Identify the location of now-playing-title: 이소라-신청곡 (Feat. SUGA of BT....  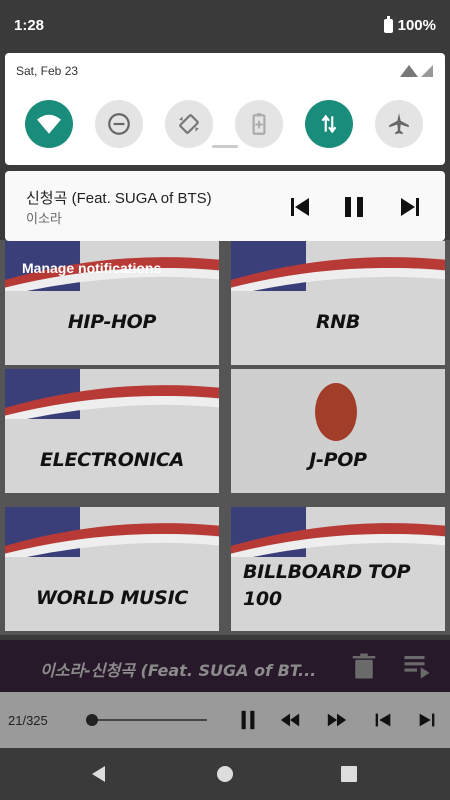
(178, 670).